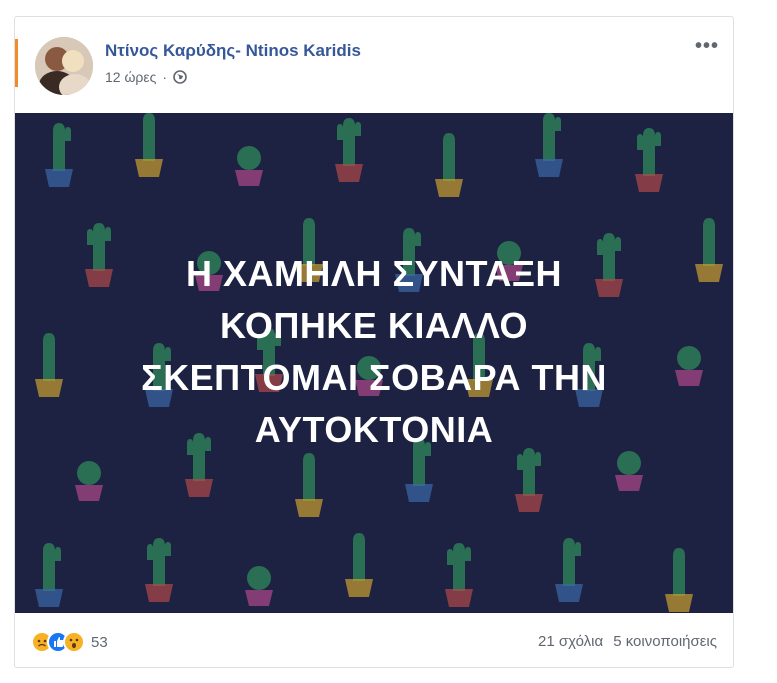 This screenshot has width=777, height=683. Describe the element at coordinates (99, 642) in the screenshot. I see `reaction-count: 53` at that location.